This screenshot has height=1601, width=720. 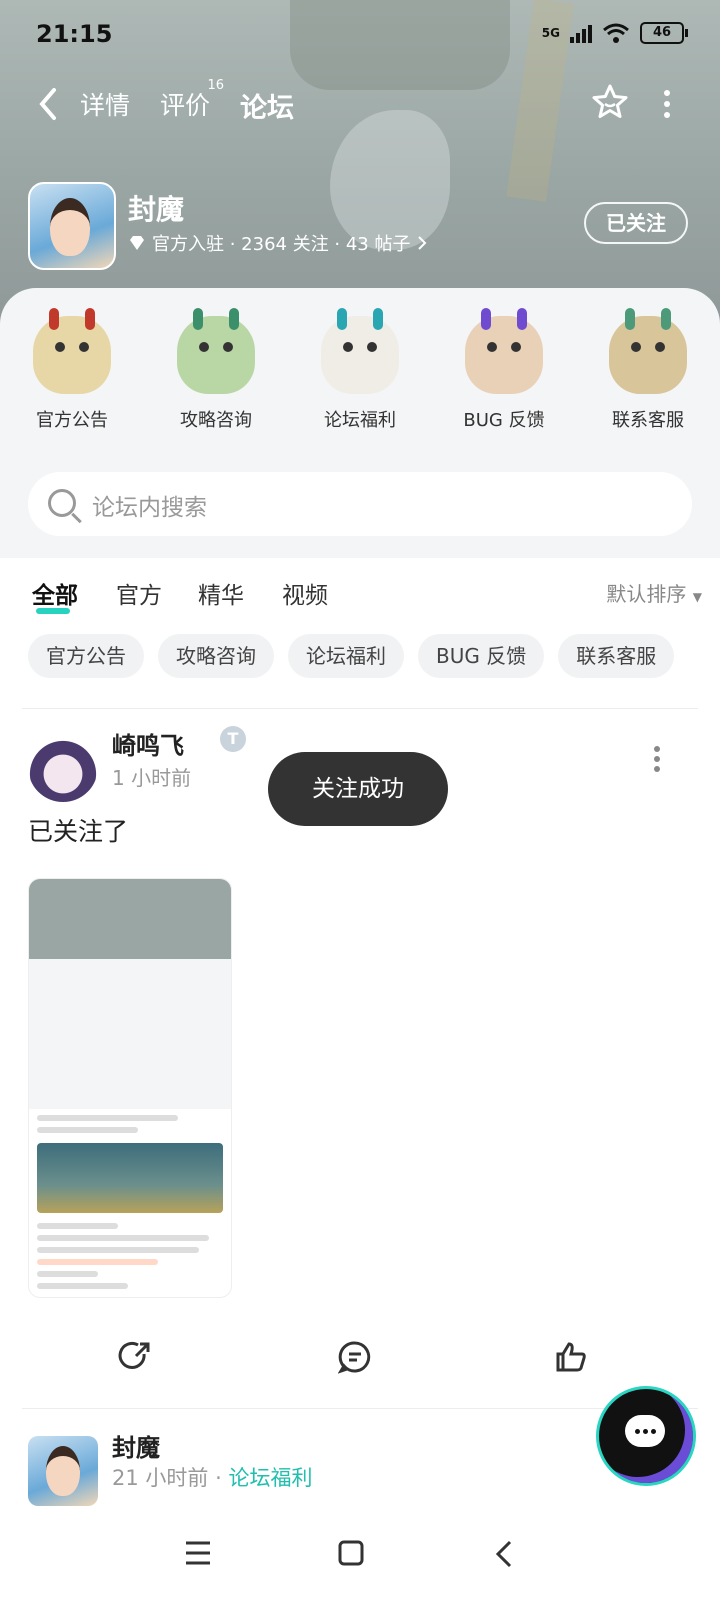 What do you see at coordinates (216, 656) in the screenshot?
I see `chip-guide-consult: 攻略咨询` at bounding box center [216, 656].